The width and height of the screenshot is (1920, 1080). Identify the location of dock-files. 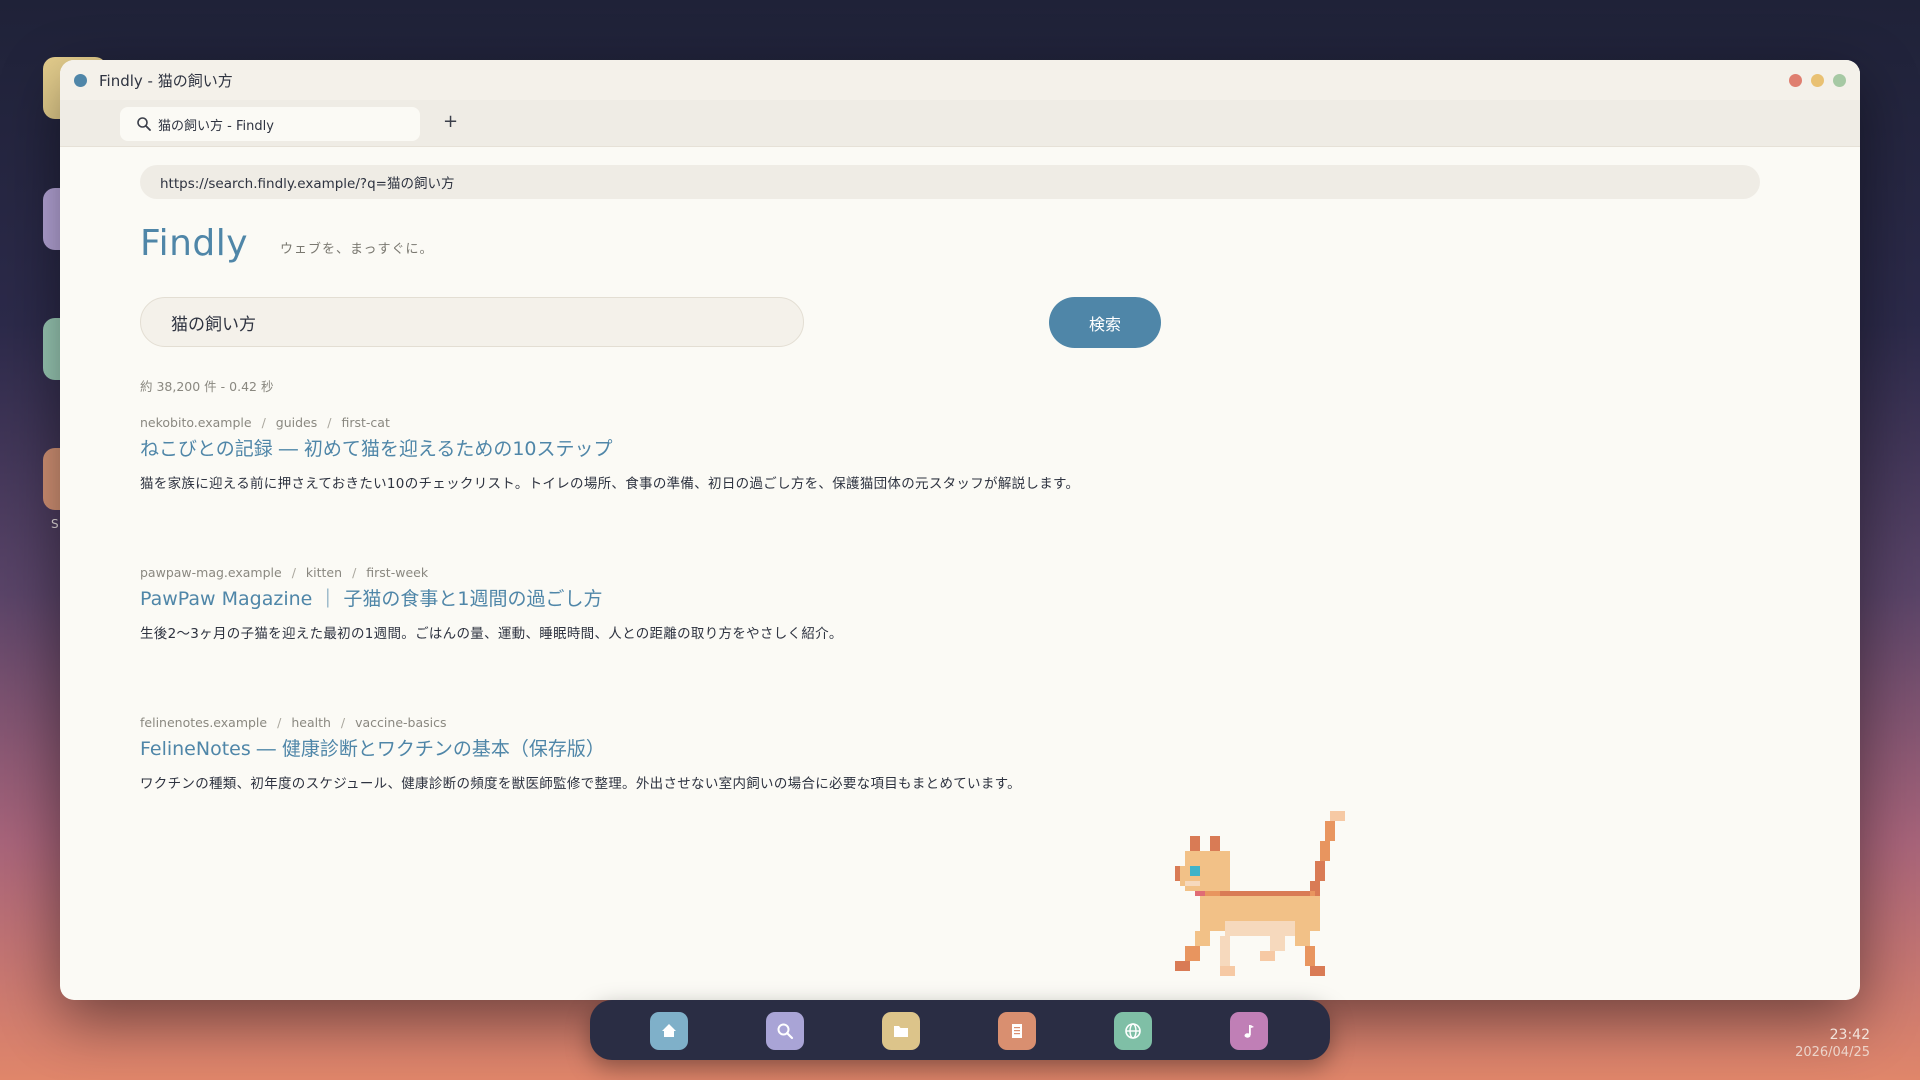
(901, 1031).